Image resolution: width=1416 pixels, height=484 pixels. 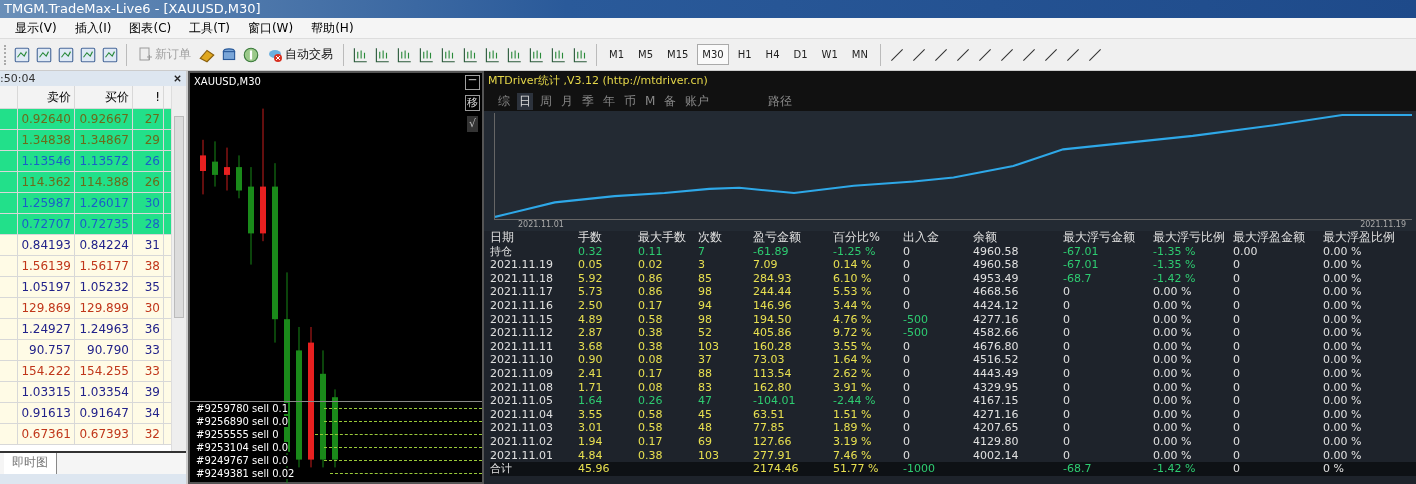 I want to click on timeframe-button: H1, so click(x=744, y=54).